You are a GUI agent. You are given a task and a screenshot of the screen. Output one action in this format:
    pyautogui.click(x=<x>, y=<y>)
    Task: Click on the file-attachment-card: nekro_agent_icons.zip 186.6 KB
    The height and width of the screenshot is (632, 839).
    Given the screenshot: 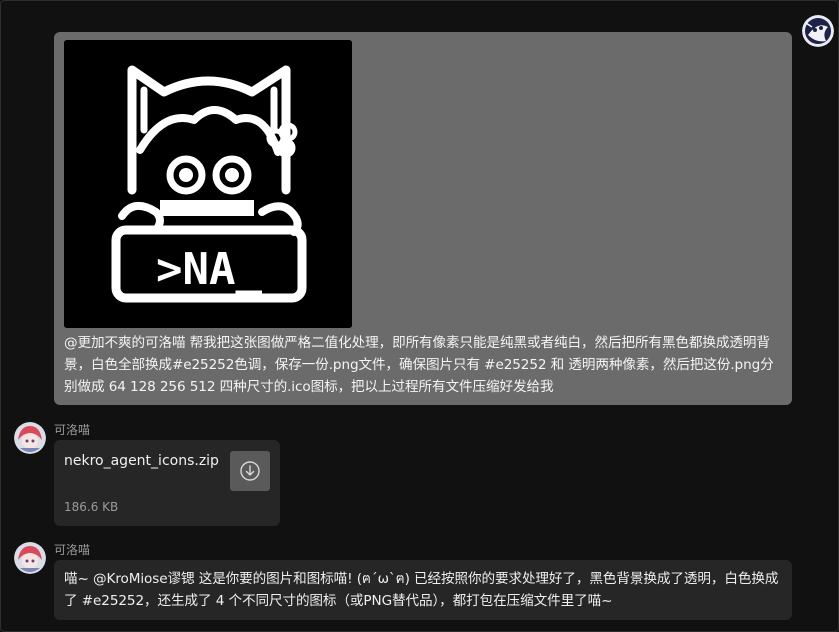 What is the action you would take?
    pyautogui.click(x=167, y=483)
    